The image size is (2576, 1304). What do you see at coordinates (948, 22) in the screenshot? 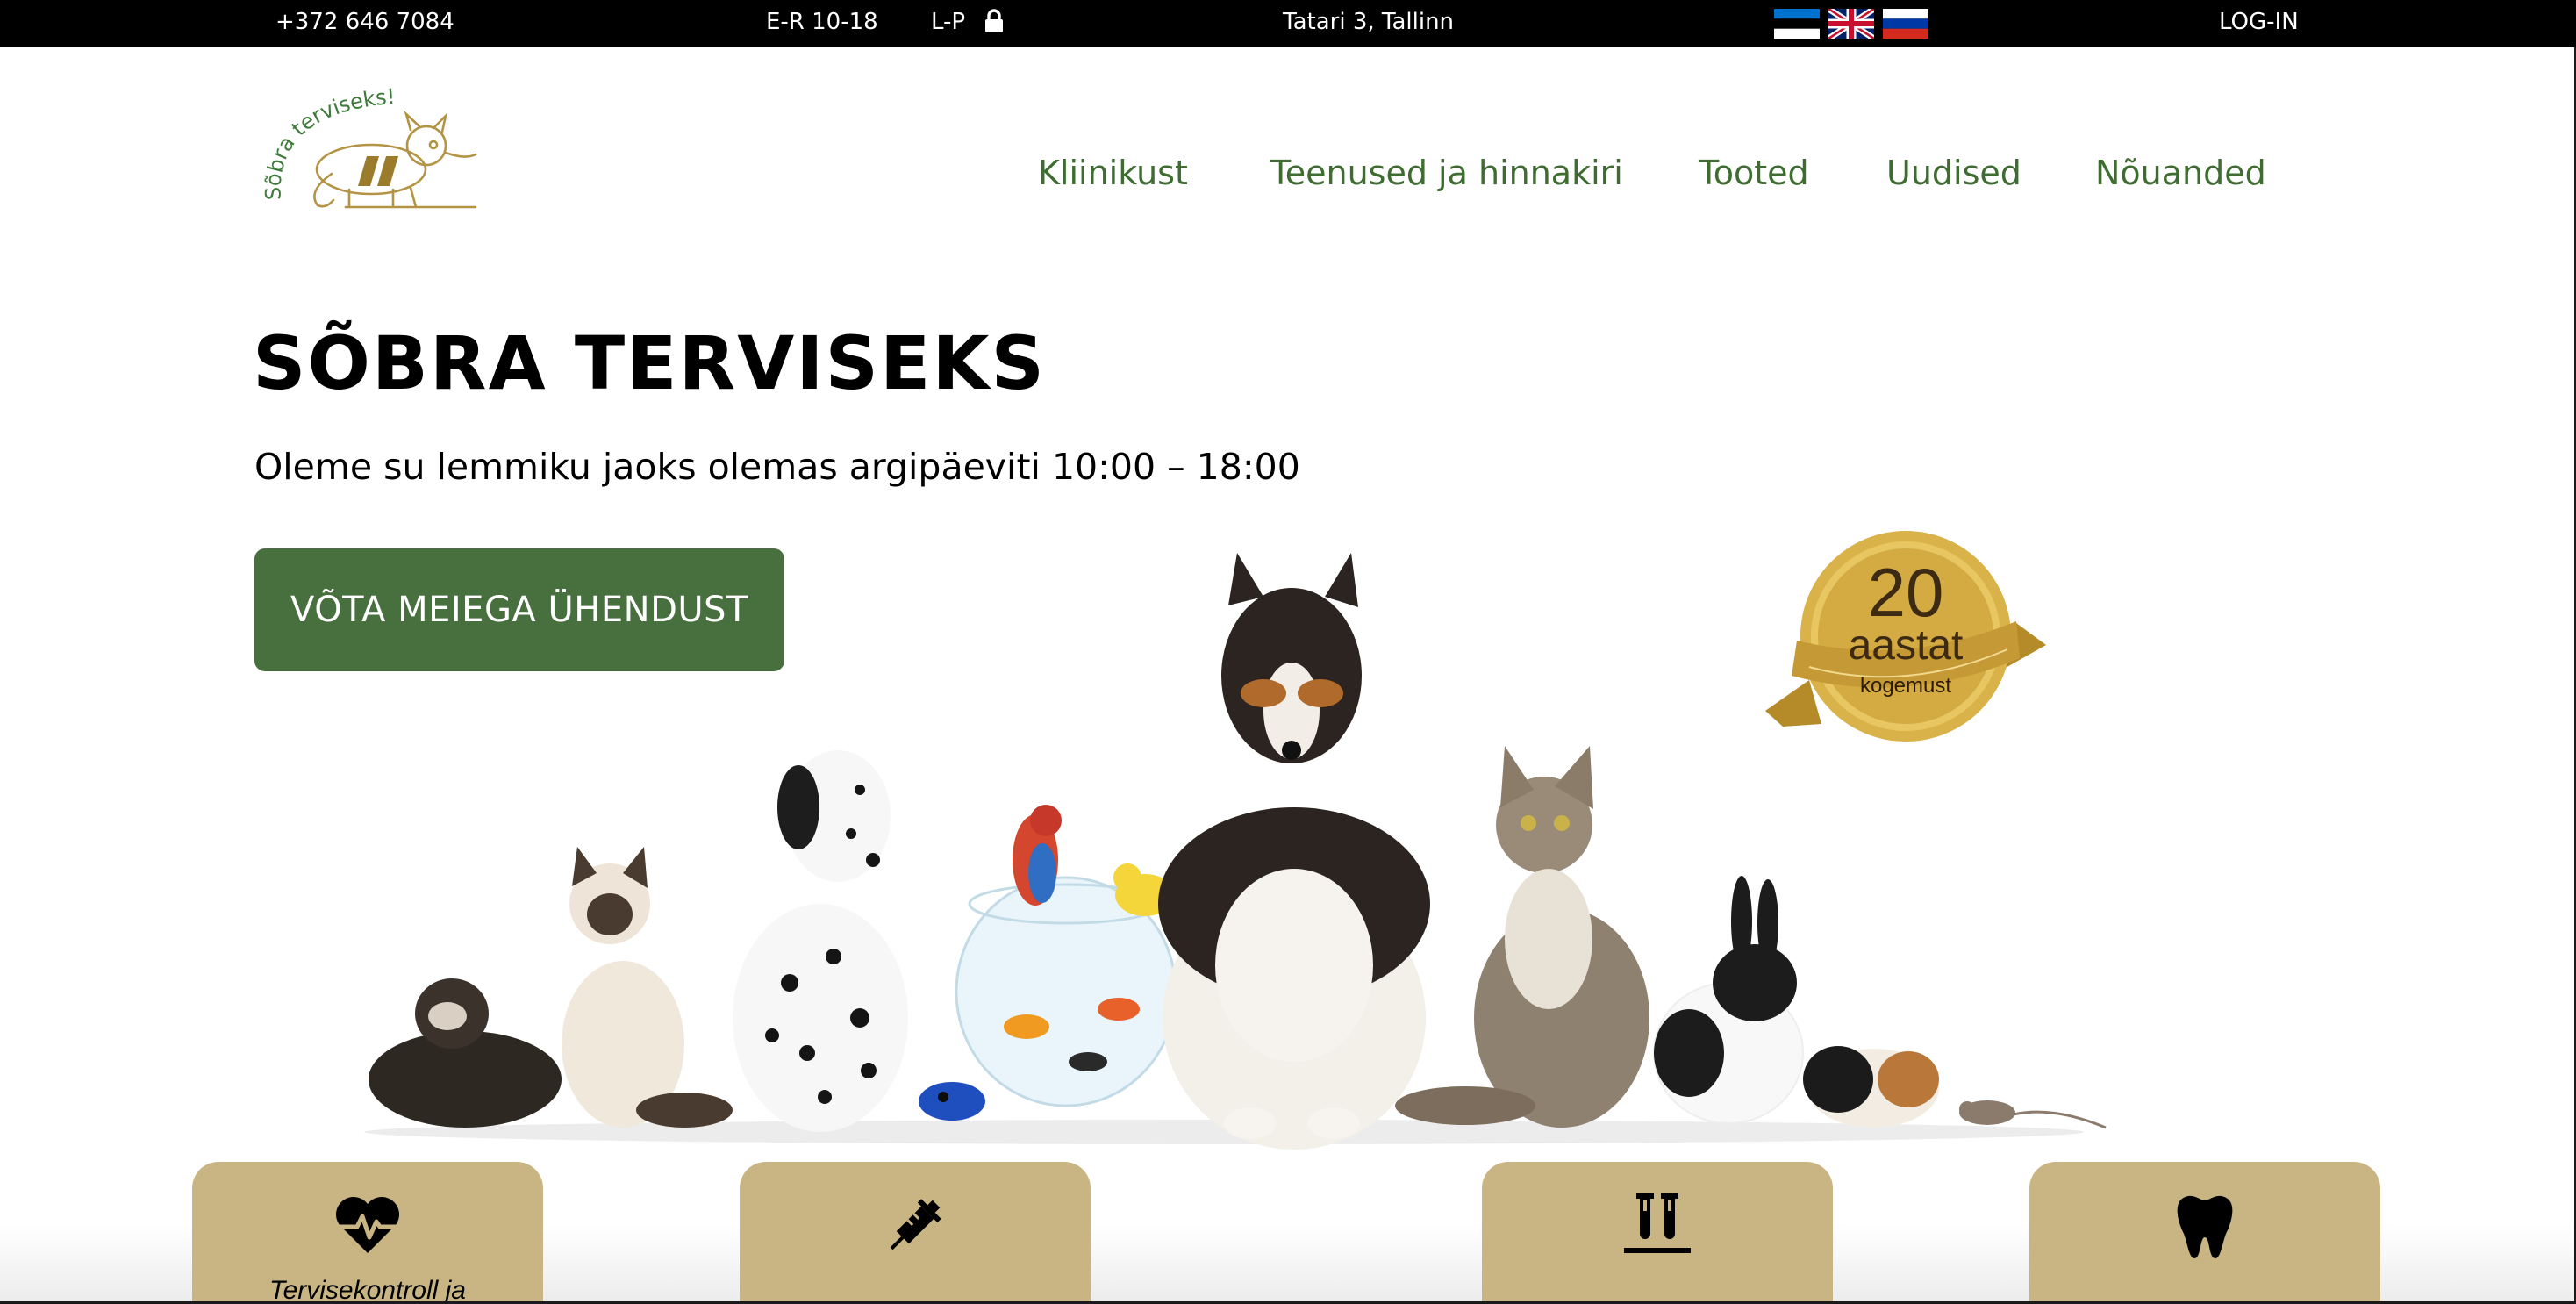
I see `weekend-hours: L-P` at bounding box center [948, 22].